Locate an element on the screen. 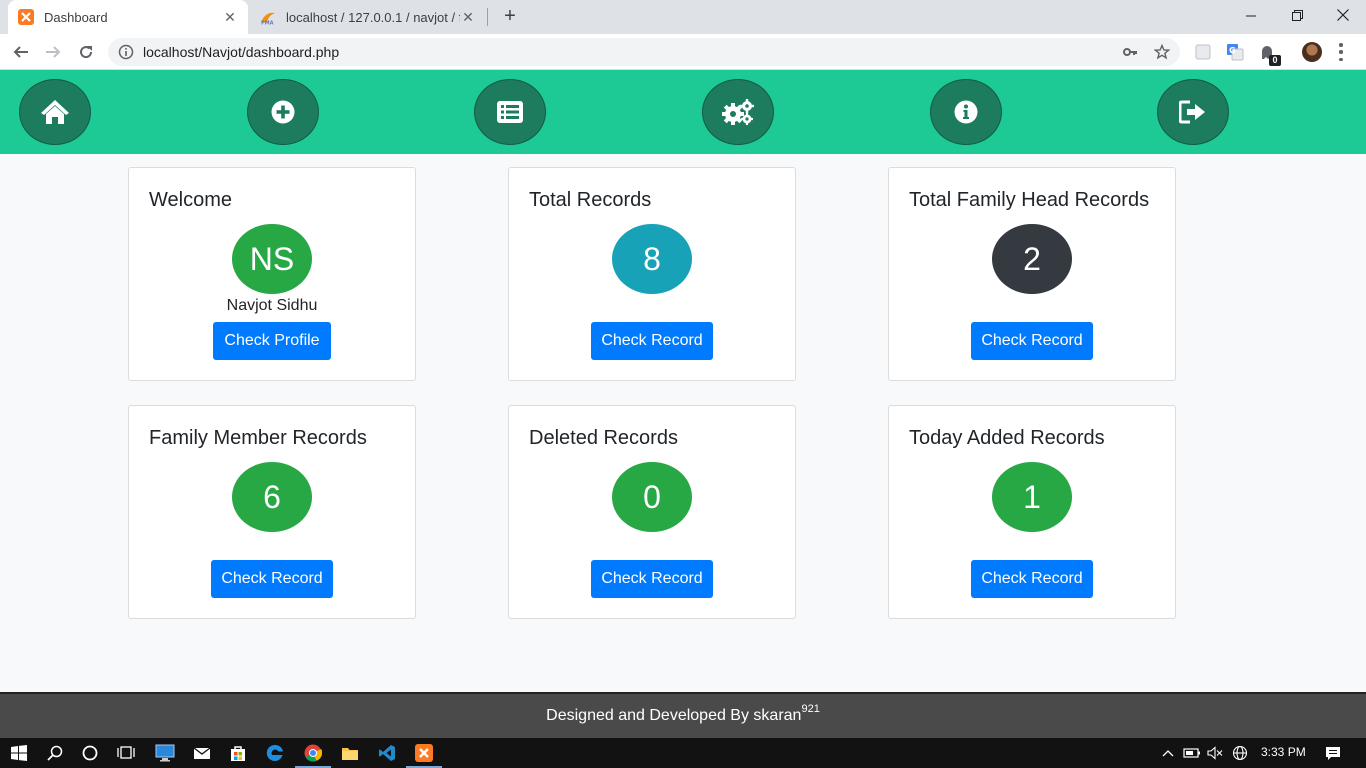  start-button is located at coordinates (19, 753).